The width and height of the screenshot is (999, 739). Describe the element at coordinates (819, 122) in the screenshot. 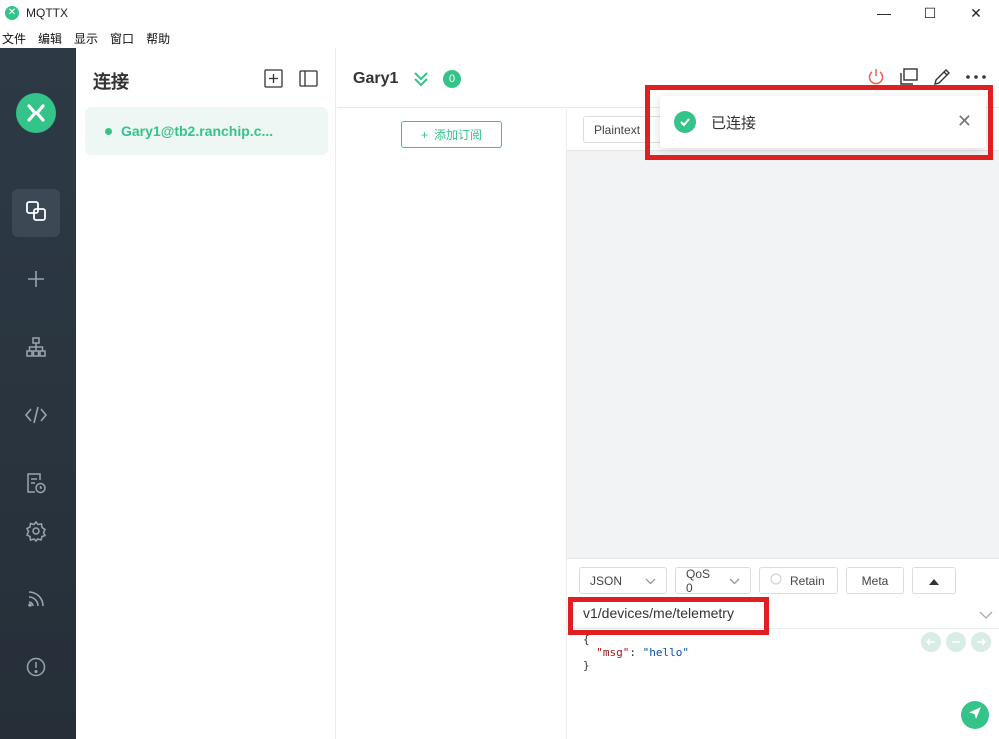

I see `highlight-box-toast` at that location.